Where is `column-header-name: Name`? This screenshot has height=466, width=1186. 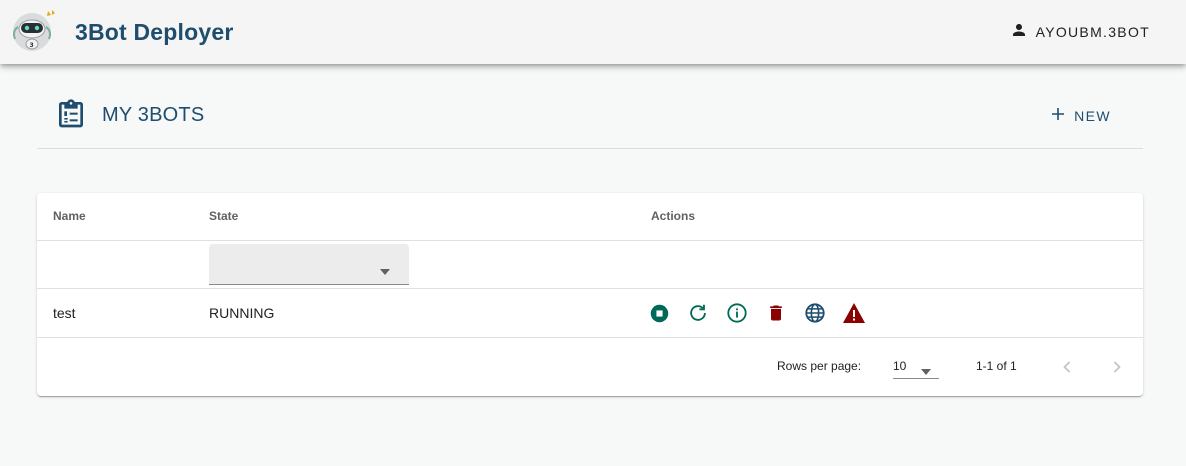
column-header-name: Name is located at coordinates (69, 216).